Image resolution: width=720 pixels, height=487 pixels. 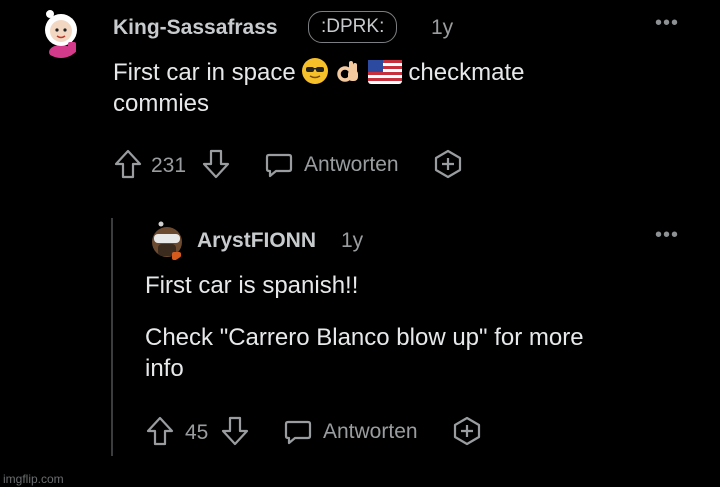 I want to click on comment-paragraph-line1: Check "Carrero Blanco blow up" for more, so click(x=364, y=337).